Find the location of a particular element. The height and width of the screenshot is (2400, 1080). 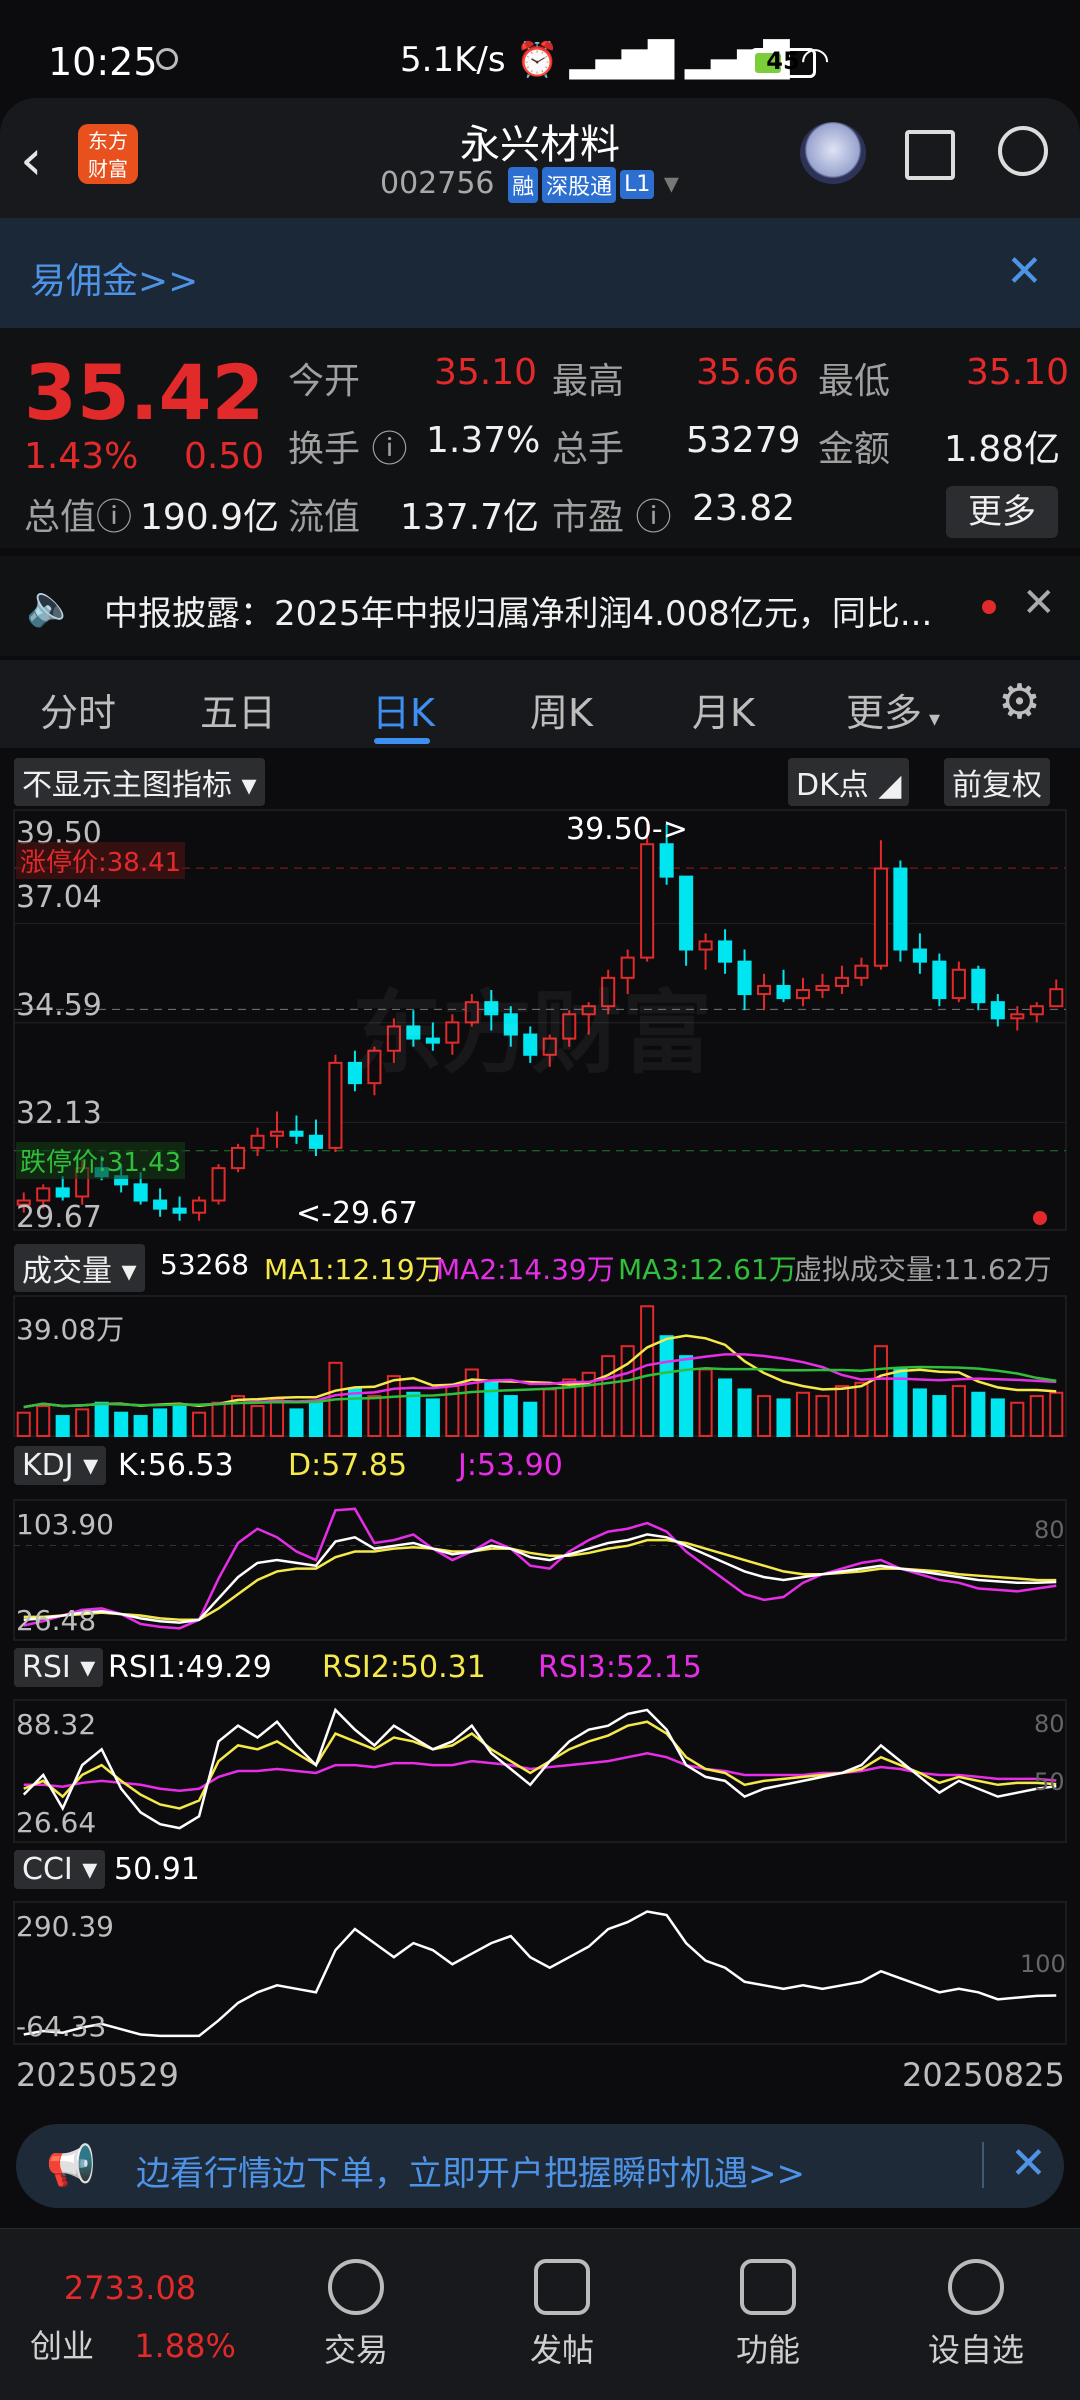

high-marker: 39.50-> is located at coordinates (627, 829).